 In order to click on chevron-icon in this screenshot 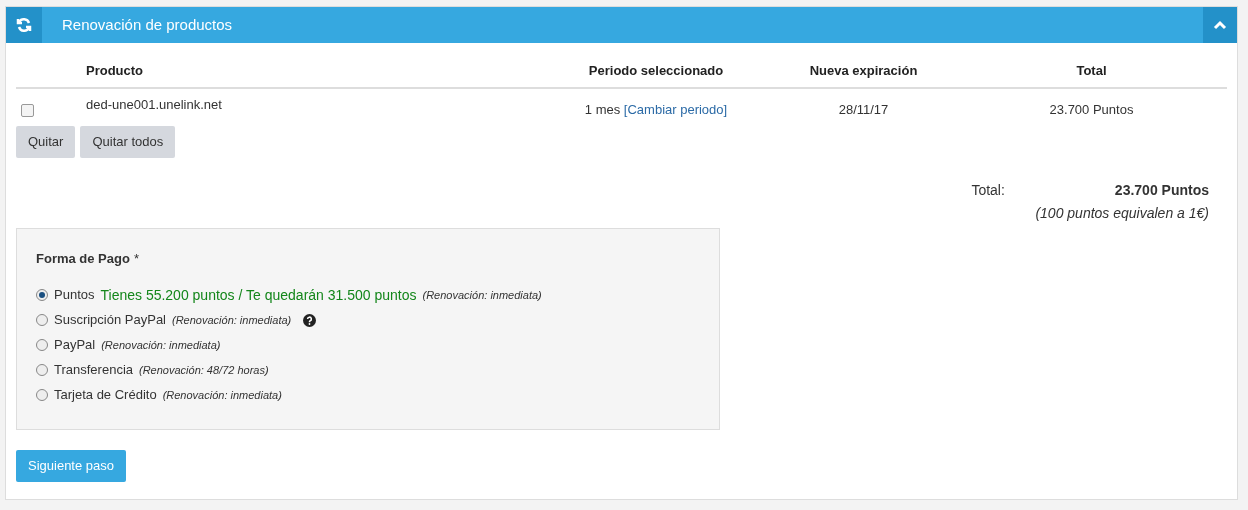, I will do `click(1220, 25)`.